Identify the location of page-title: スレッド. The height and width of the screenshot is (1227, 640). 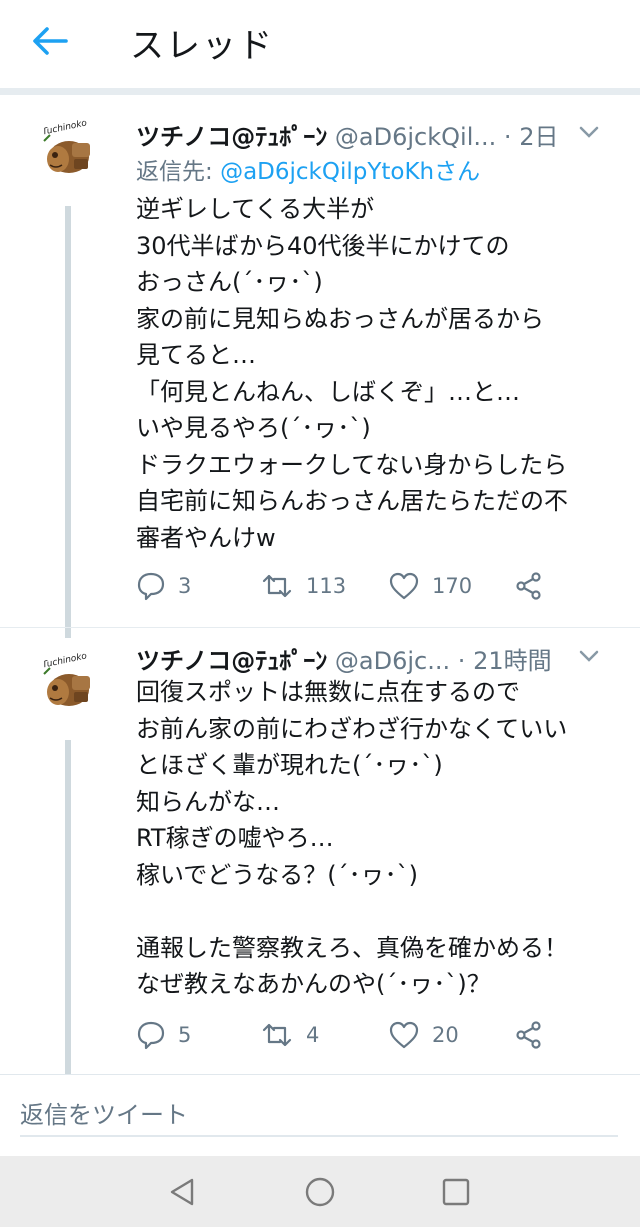
(202, 46).